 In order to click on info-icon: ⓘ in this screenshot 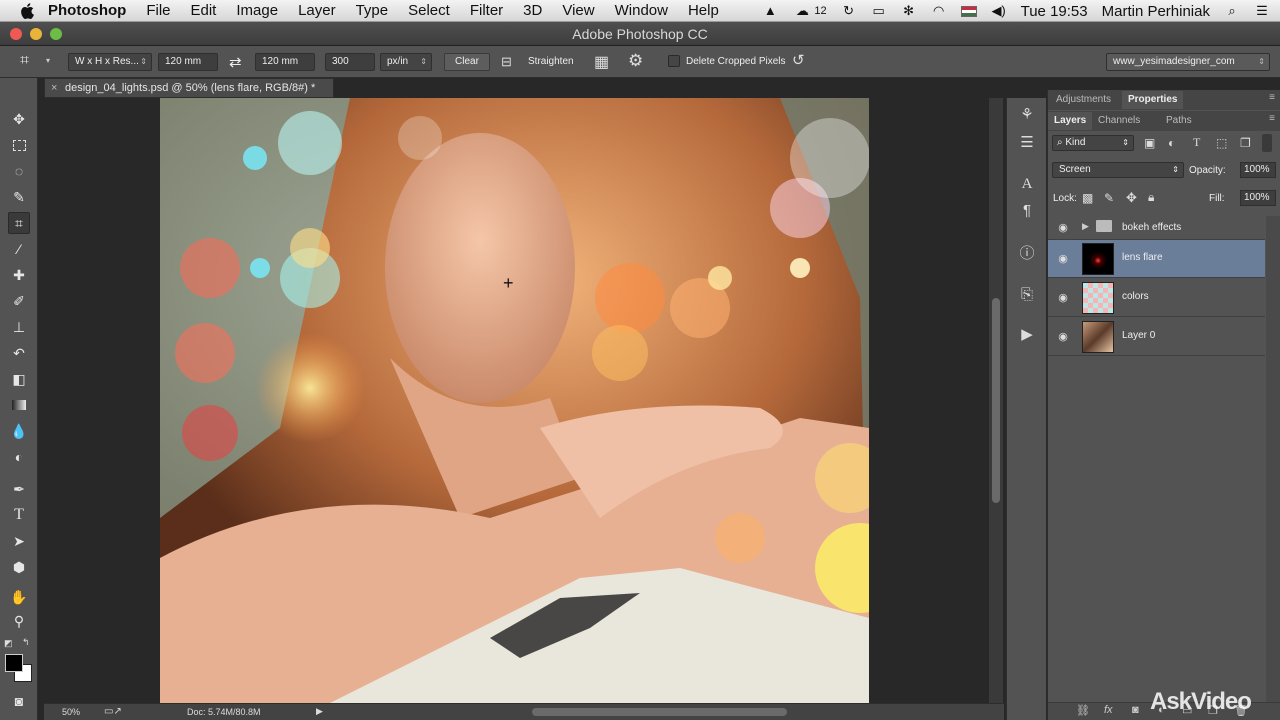, I will do `click(1027, 252)`.